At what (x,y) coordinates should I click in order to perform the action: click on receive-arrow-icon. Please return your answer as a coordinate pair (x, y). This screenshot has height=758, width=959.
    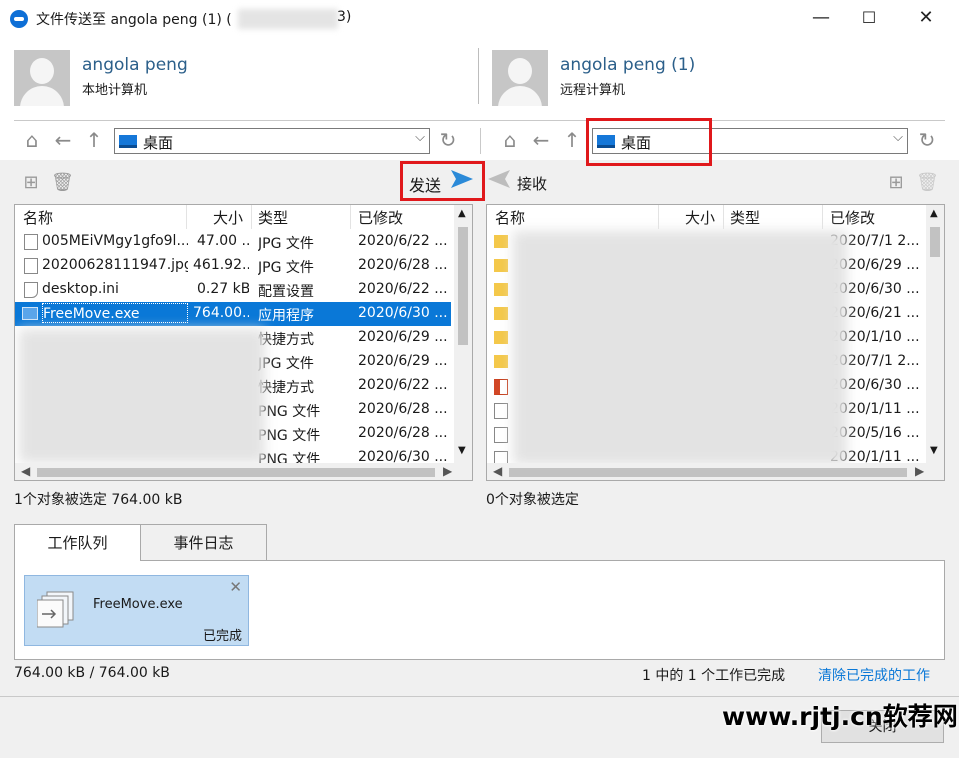
    Looking at the image, I should click on (499, 179).